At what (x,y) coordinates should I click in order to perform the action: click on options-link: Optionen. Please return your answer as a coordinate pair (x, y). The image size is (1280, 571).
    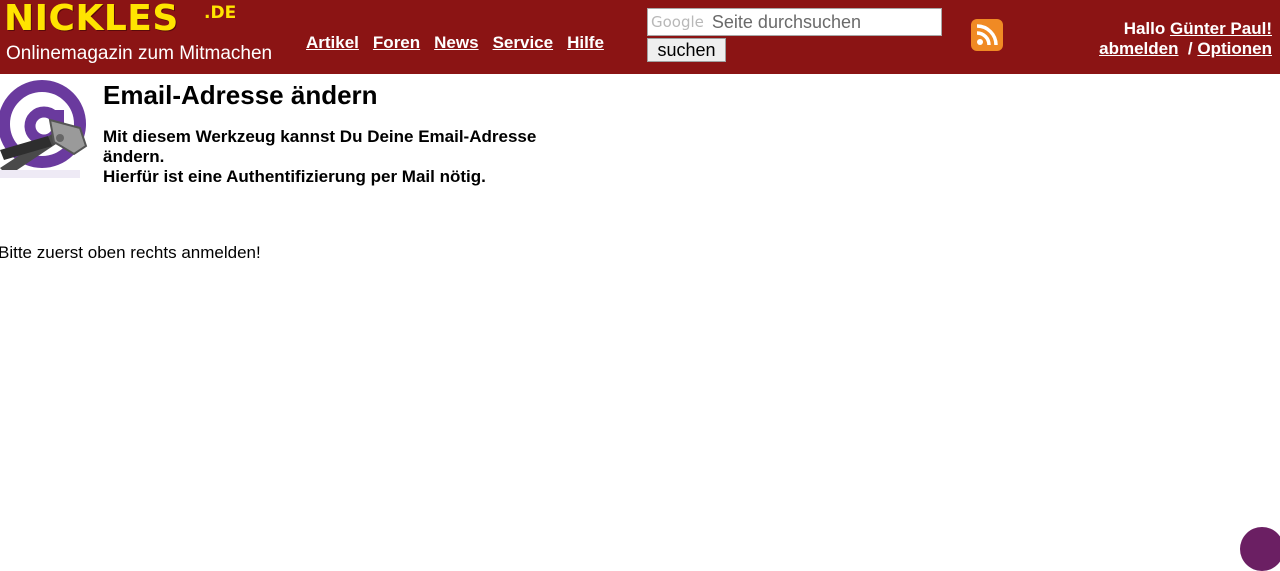
    Looking at the image, I should click on (1234, 48).